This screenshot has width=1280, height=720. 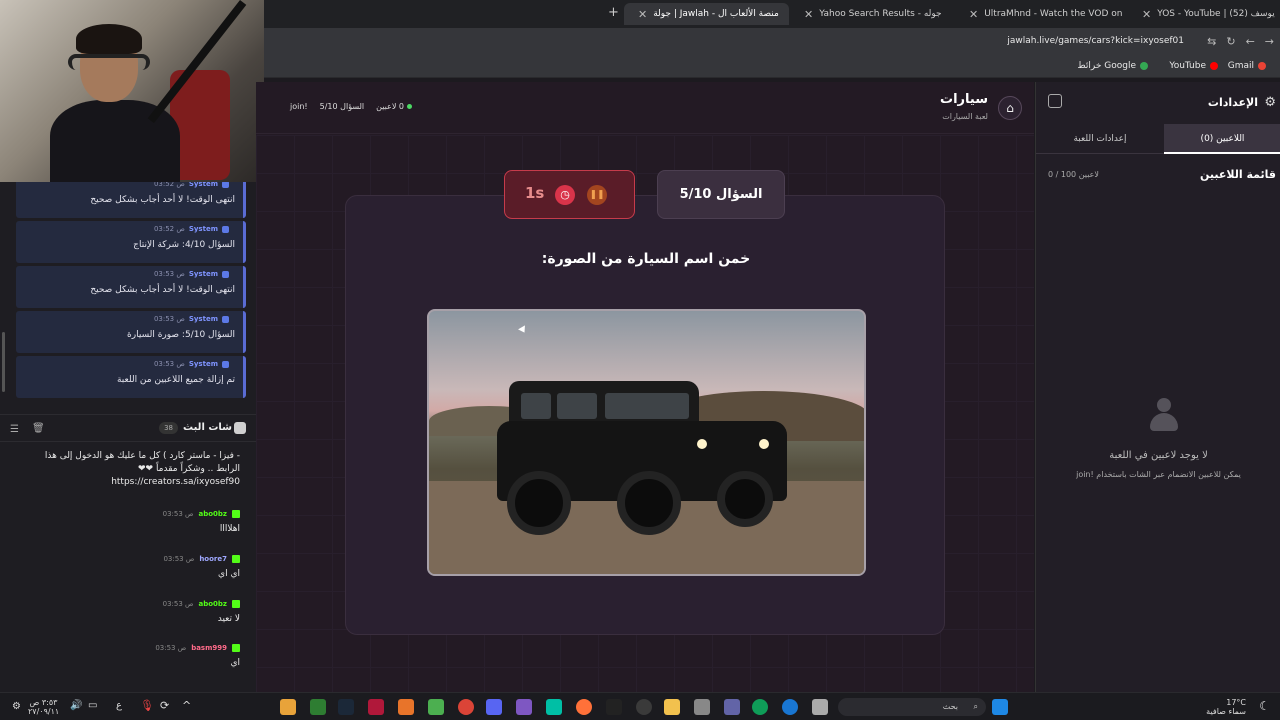 What do you see at coordinates (912, 707) in the screenshot?
I see `taskbar-search: بحث ⌕` at bounding box center [912, 707].